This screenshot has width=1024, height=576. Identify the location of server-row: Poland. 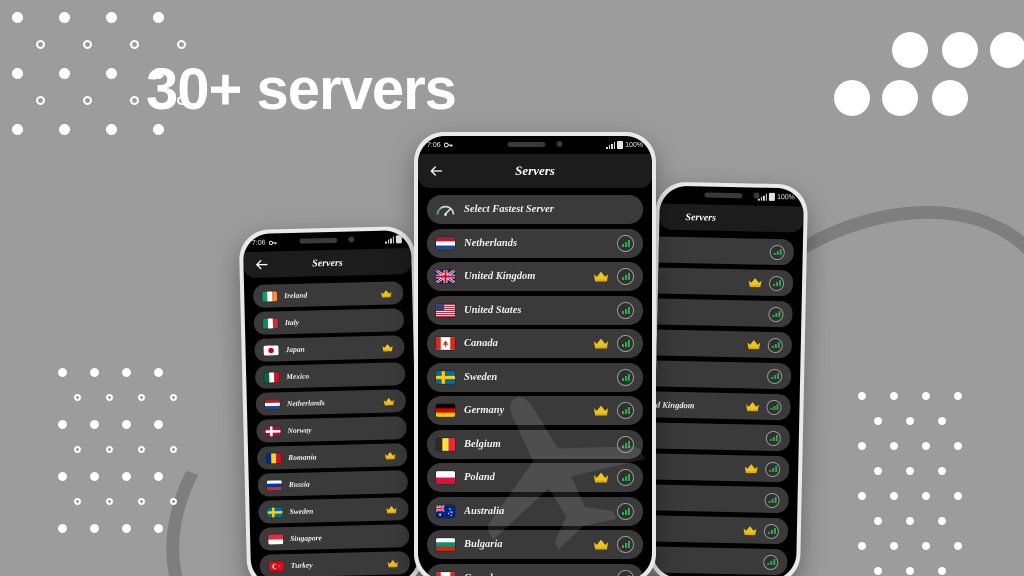
(535, 477).